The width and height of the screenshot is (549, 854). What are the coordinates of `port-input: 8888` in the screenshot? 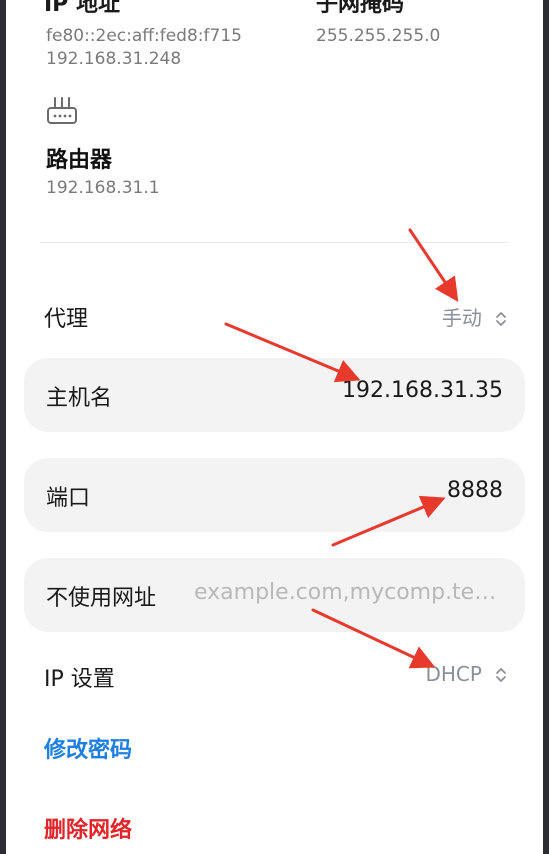 It's located at (475, 490).